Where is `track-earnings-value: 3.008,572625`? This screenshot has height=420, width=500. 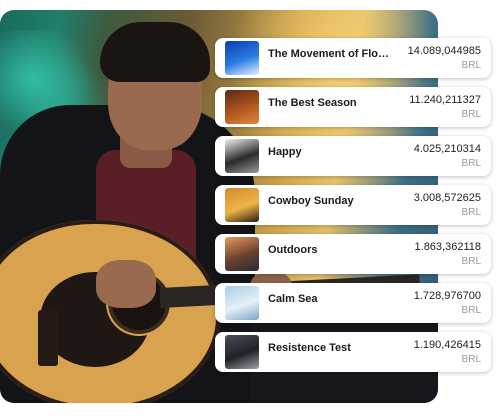
track-earnings-value: 3.008,572625 is located at coordinates (447, 198).